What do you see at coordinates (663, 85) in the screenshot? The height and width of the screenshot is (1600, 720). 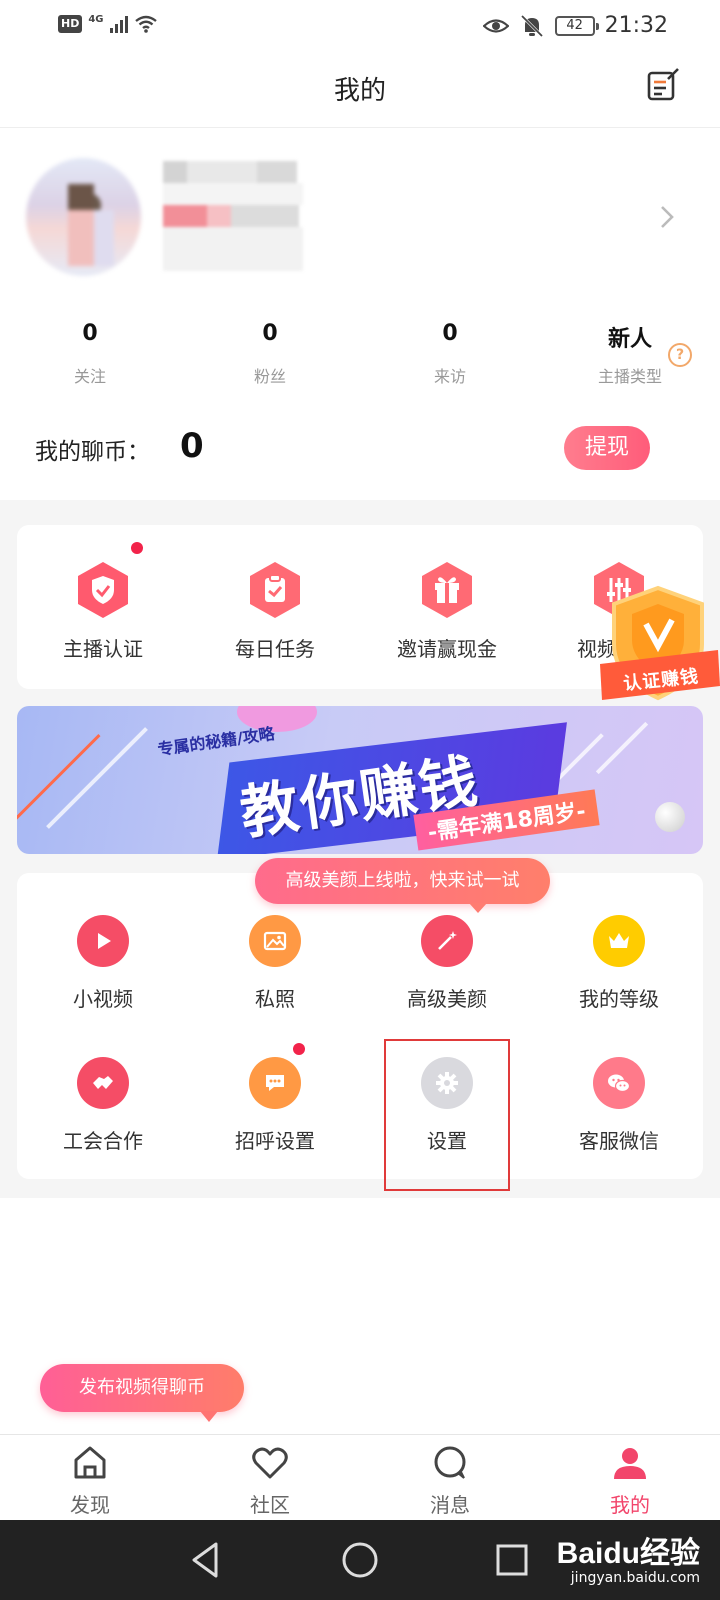 I see `edit-icon` at bounding box center [663, 85].